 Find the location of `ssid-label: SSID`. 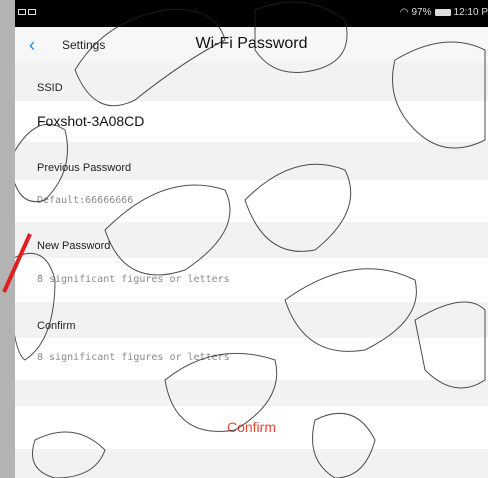

ssid-label: SSID is located at coordinates (50, 88).